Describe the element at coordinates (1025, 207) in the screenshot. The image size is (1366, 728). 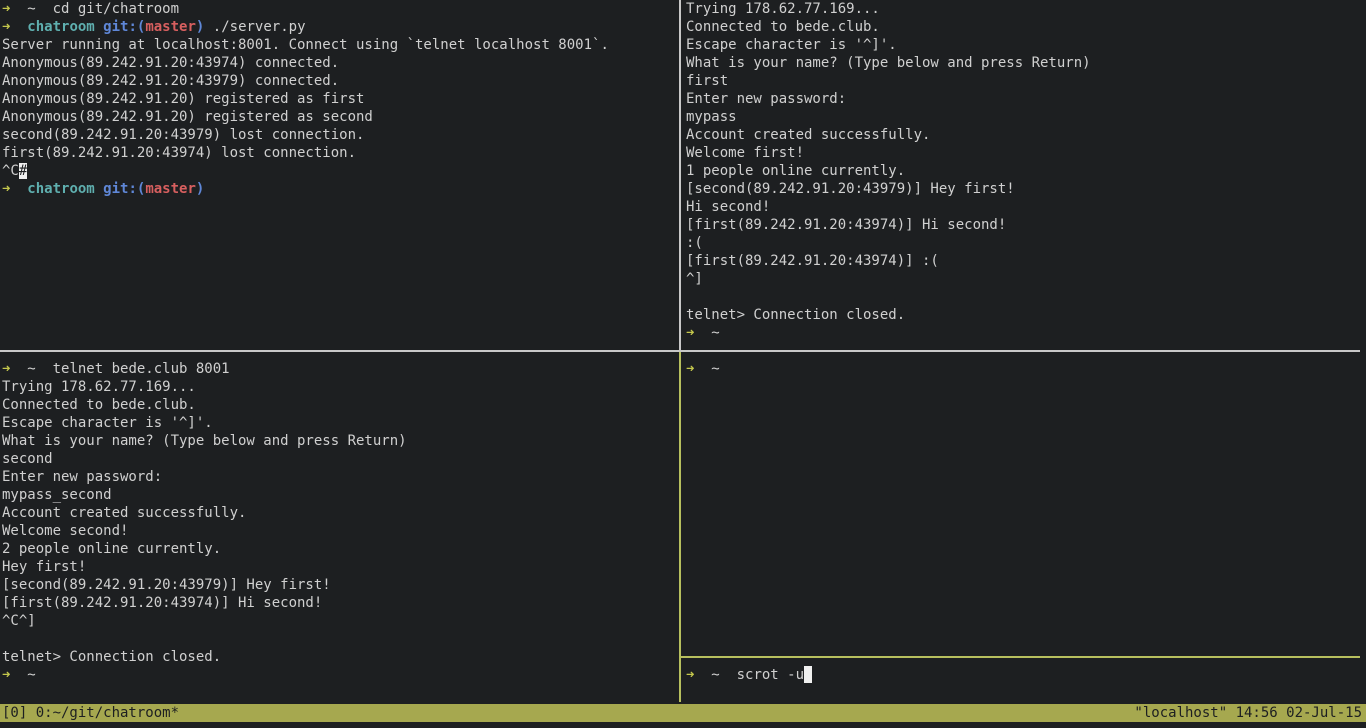
I see `terminal-line: Hi second!` at that location.